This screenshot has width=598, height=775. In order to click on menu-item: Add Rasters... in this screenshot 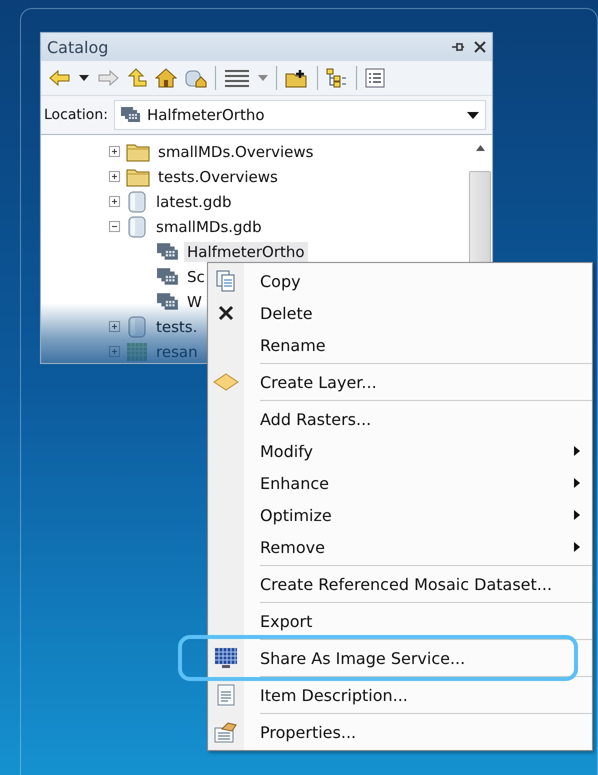, I will do `click(400, 419)`.